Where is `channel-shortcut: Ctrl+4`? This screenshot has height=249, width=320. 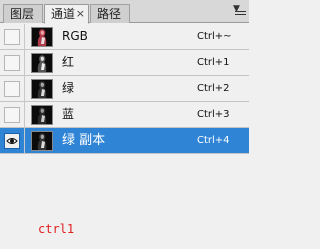 channel-shortcut: Ctrl+4 is located at coordinates (213, 140).